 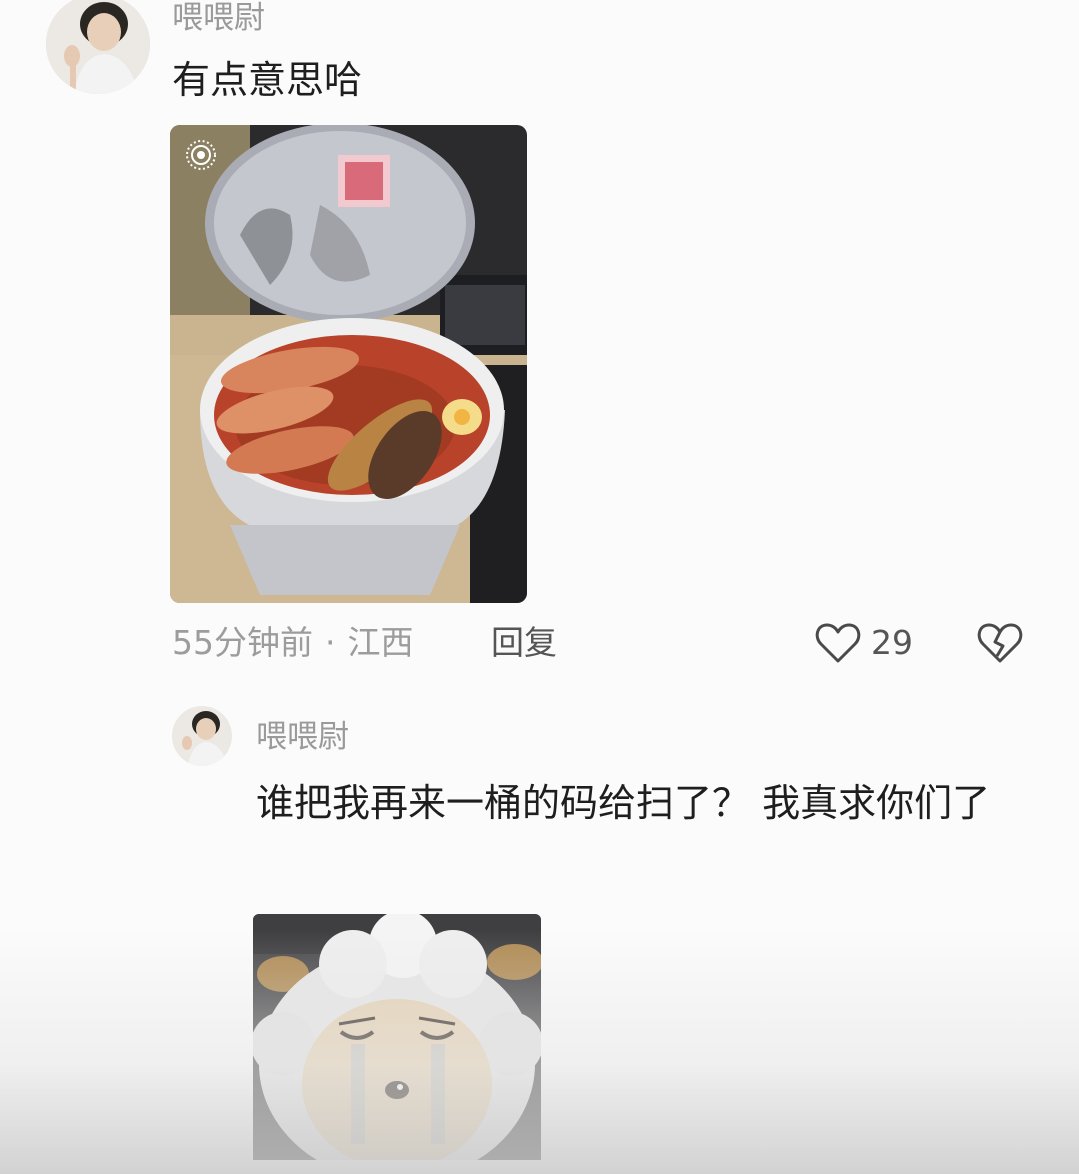 I want to click on broken-heart-icon, so click(x=1000, y=643).